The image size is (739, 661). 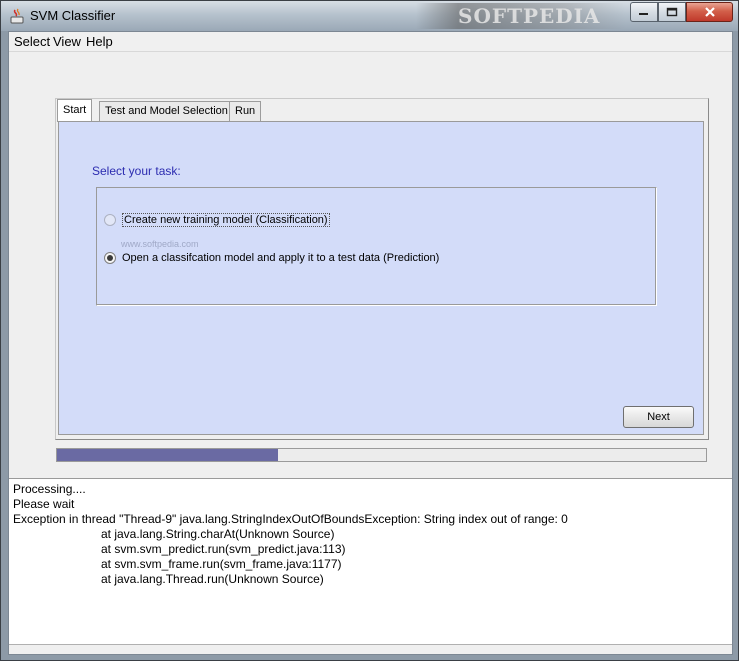 What do you see at coordinates (99, 41) in the screenshot?
I see `menu-help: Help` at bounding box center [99, 41].